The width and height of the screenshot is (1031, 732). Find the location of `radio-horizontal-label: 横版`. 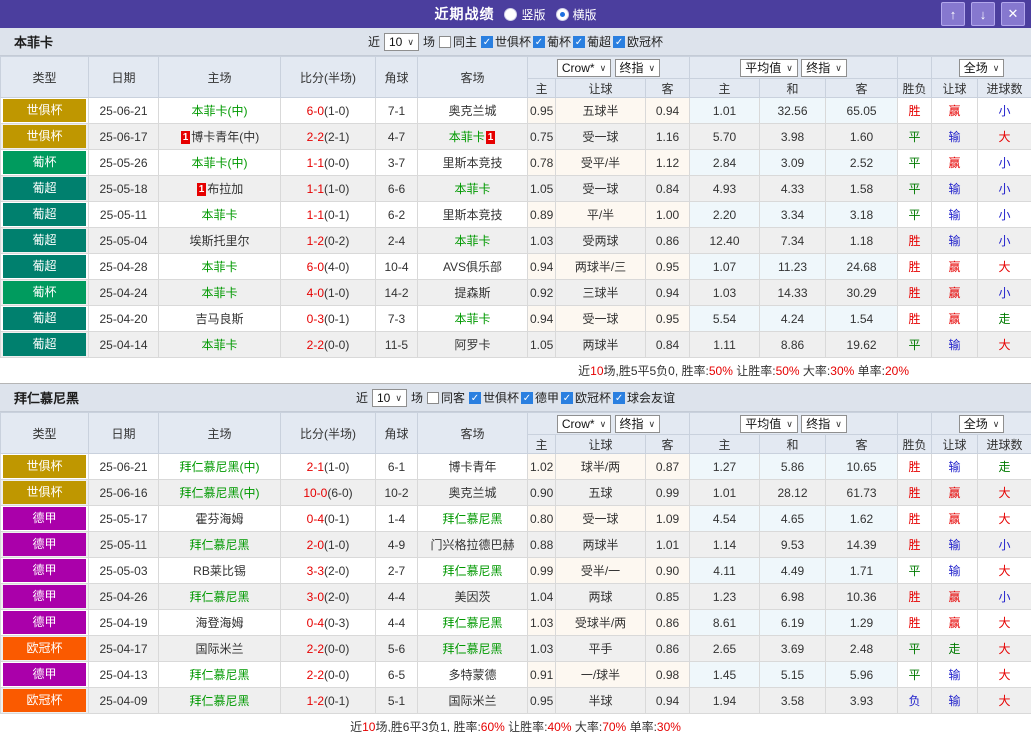

radio-horizontal-label: 横版 is located at coordinates (584, 14).